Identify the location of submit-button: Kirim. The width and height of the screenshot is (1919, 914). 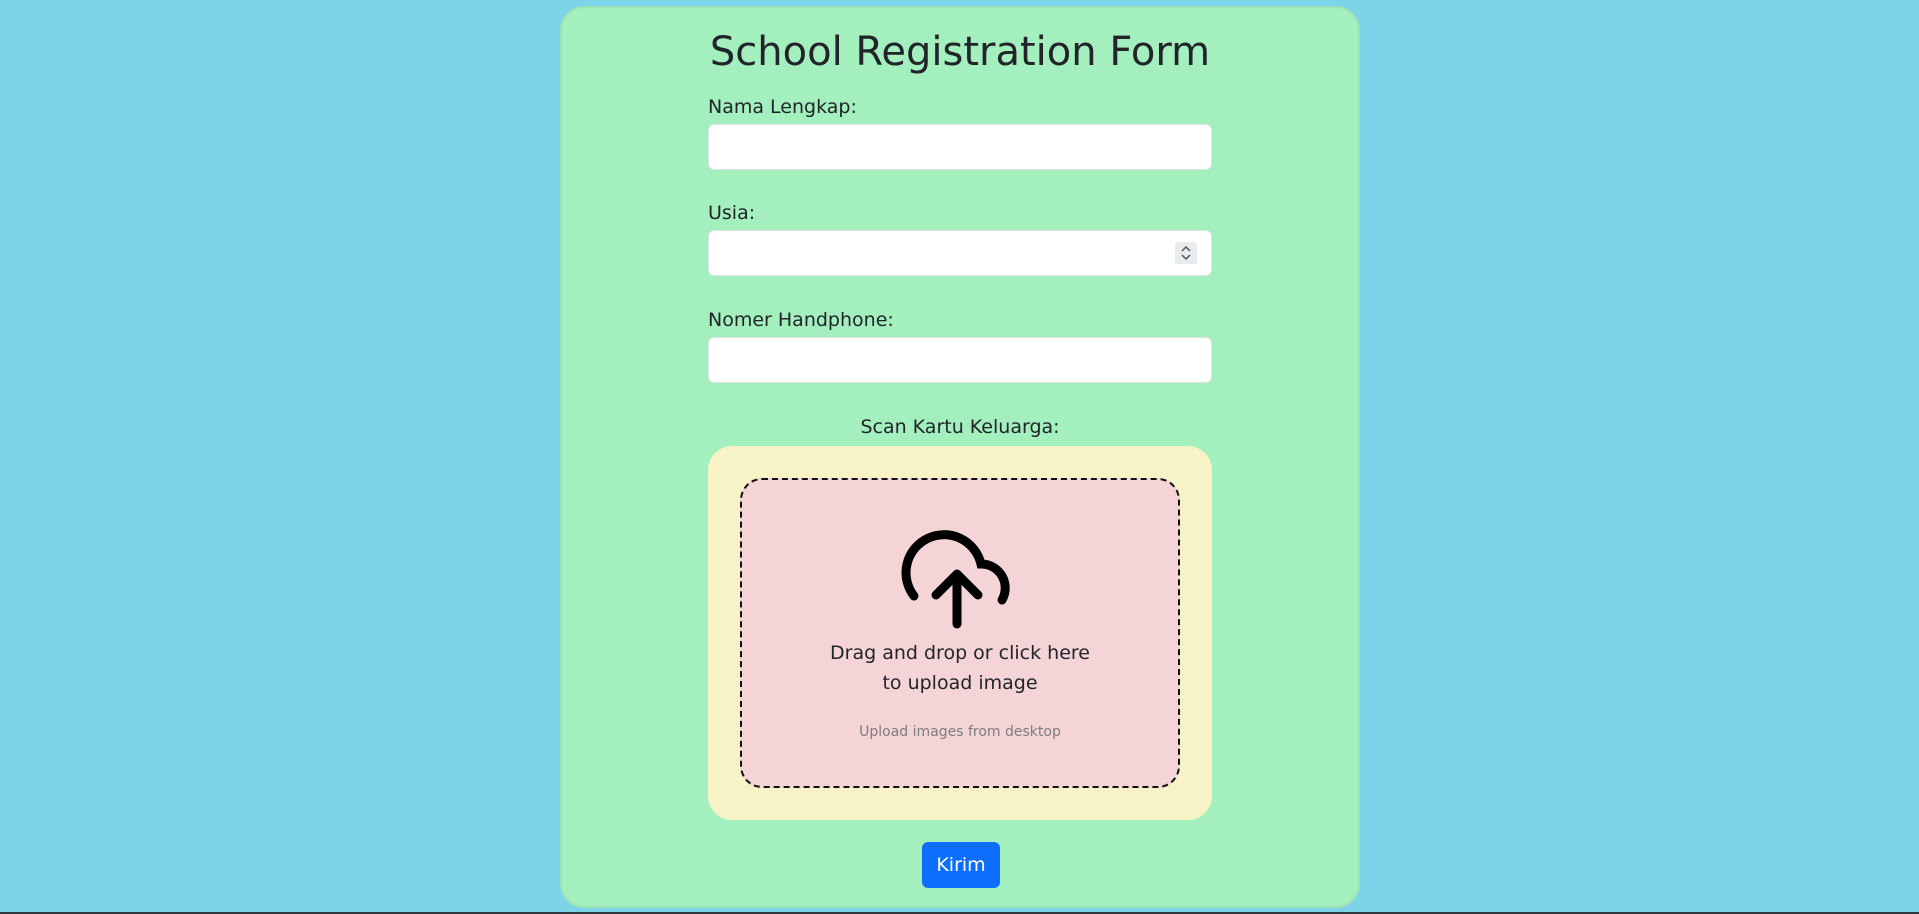
(961, 865).